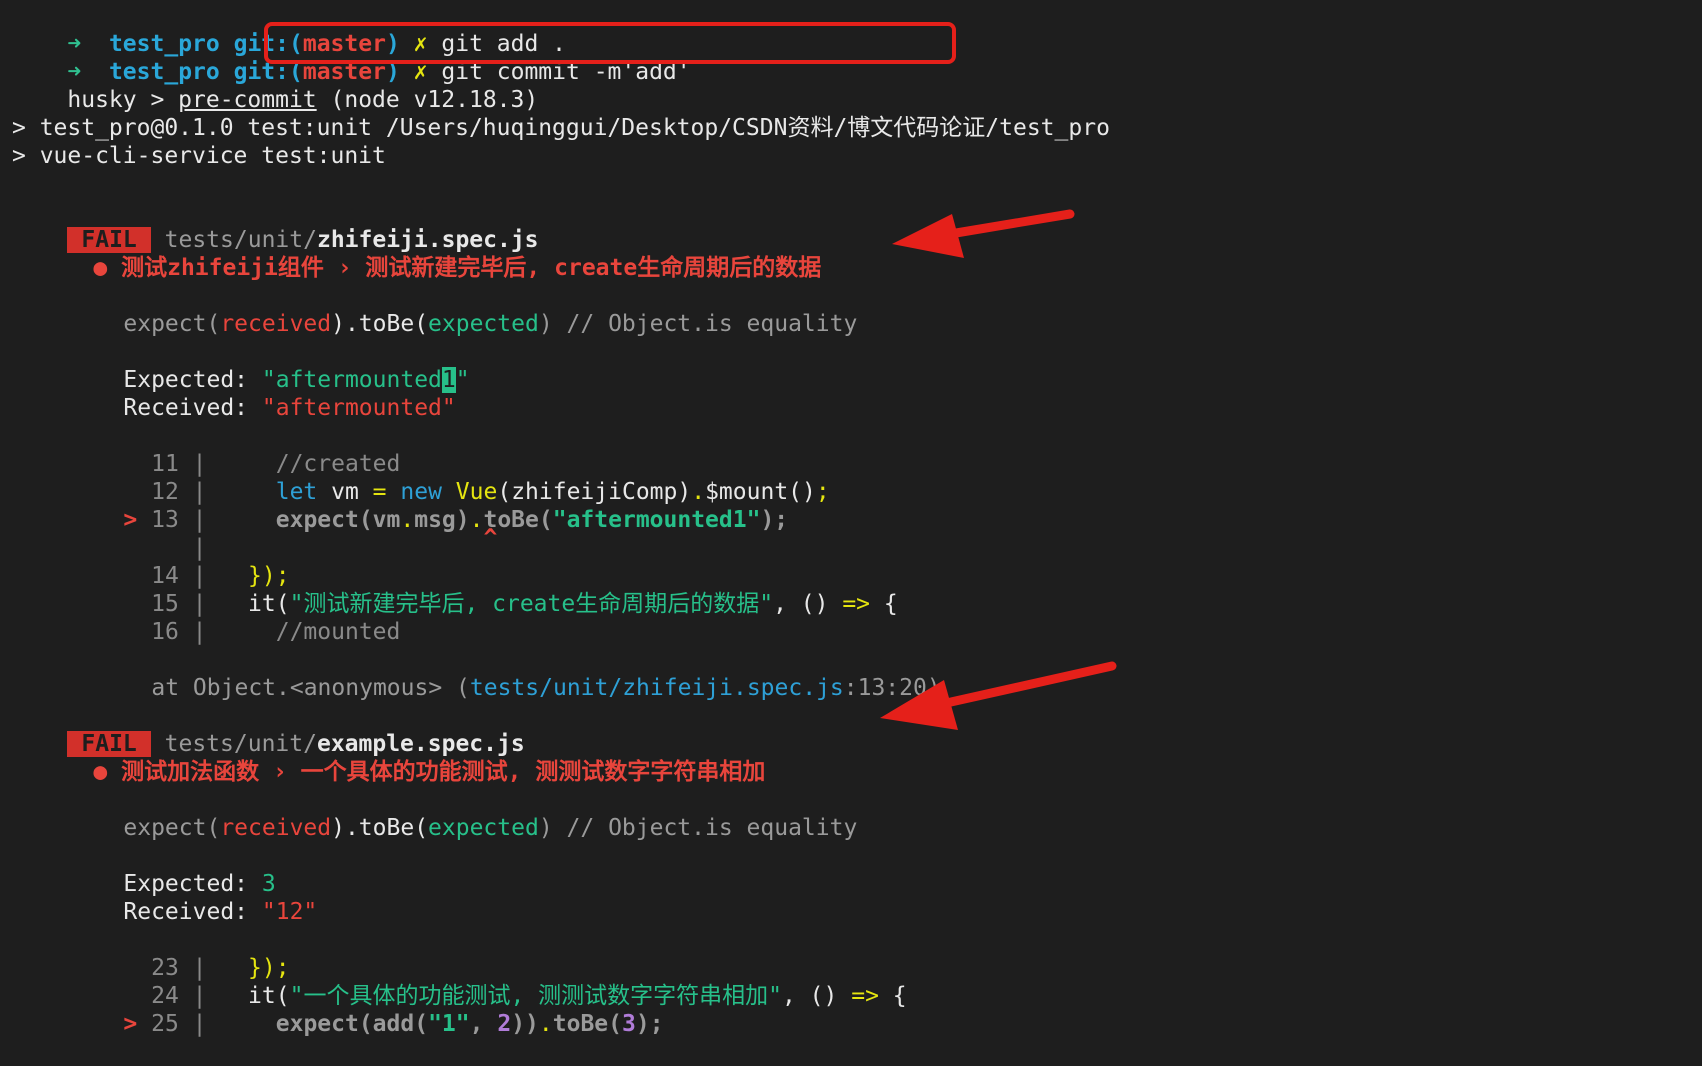  What do you see at coordinates (504, 1024) in the screenshot?
I see `code-number: 2` at bounding box center [504, 1024].